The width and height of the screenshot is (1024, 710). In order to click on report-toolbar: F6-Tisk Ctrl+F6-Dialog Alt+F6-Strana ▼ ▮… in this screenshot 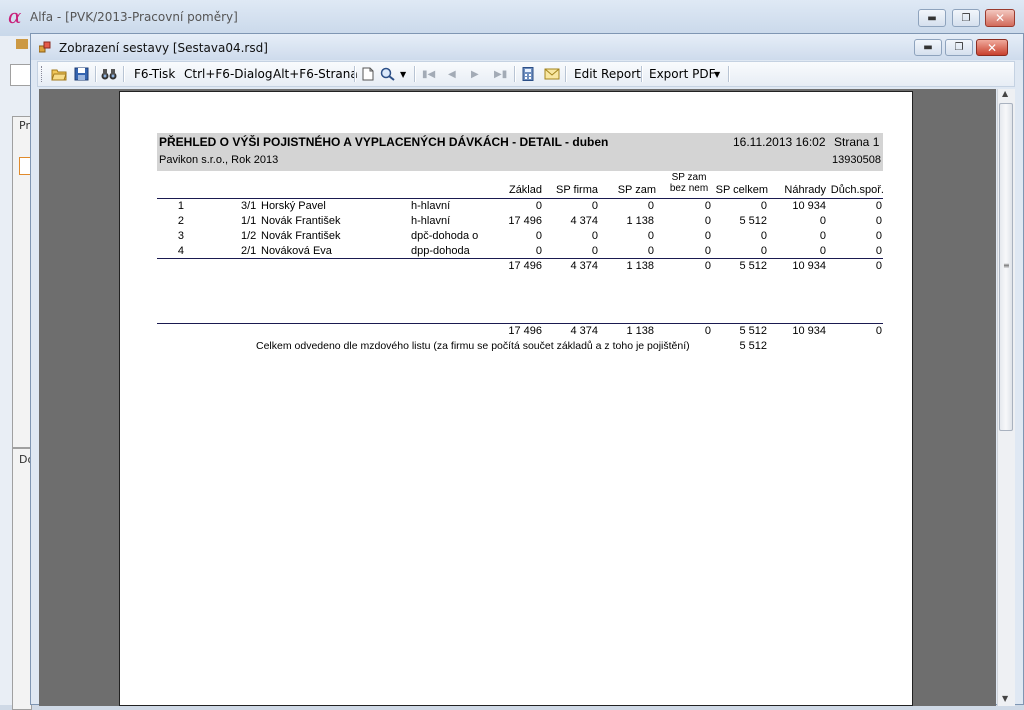, I will do `click(526, 74)`.